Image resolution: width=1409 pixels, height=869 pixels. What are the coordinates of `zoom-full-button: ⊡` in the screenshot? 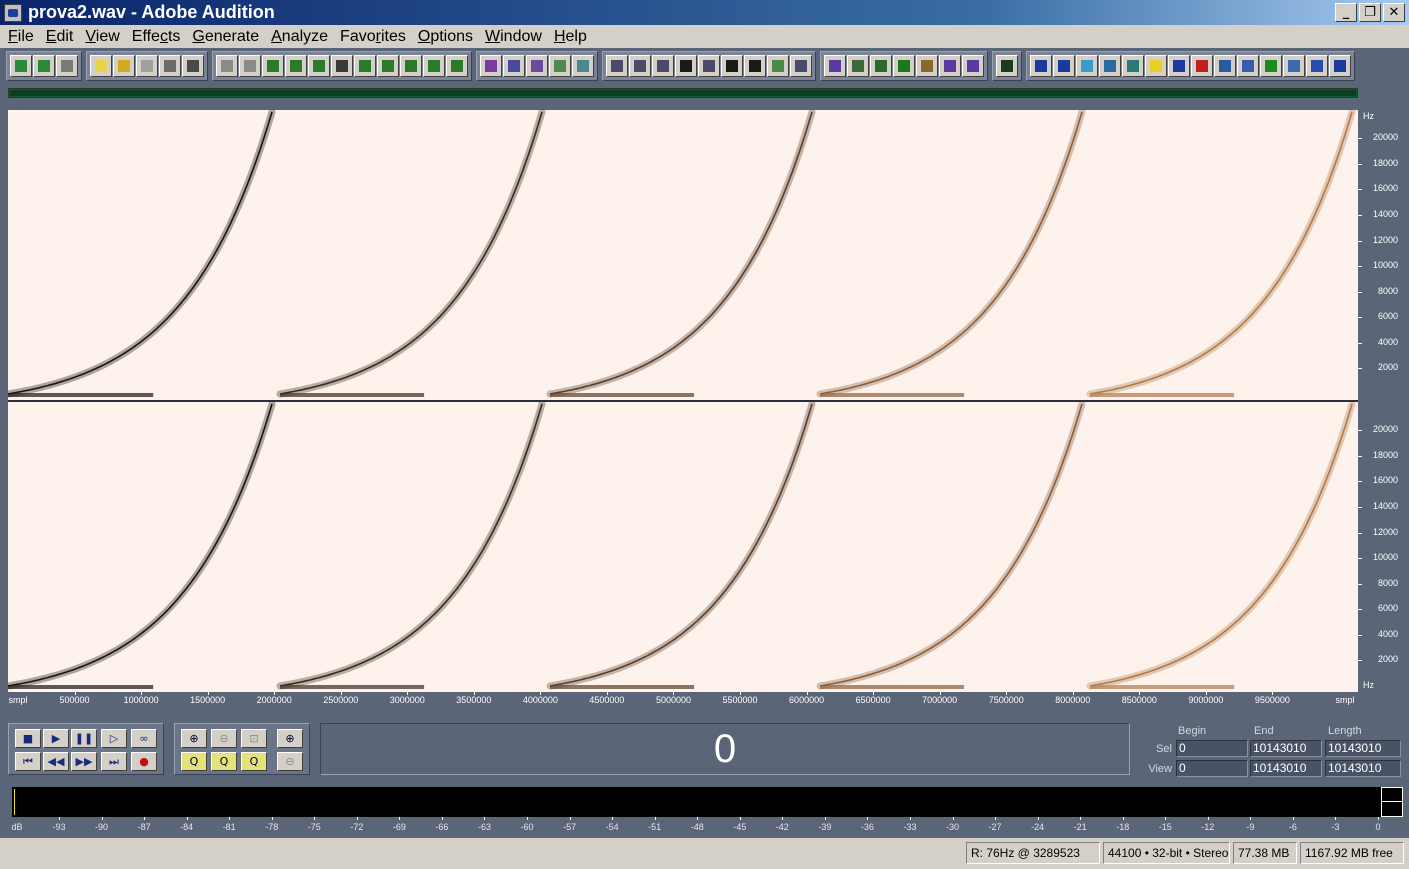 It's located at (254, 738).